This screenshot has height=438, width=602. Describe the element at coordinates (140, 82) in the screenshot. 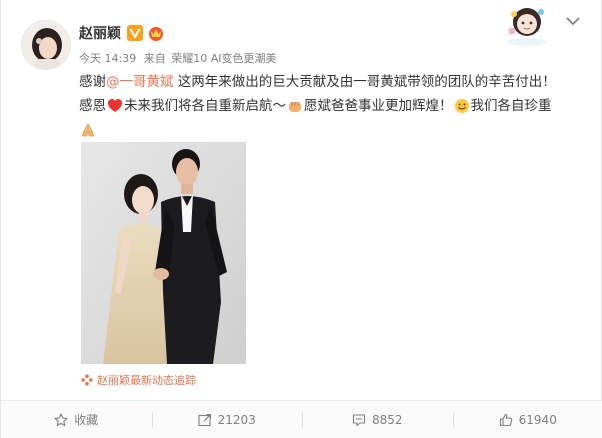

I see `mention-link: @一哥黄斌` at that location.